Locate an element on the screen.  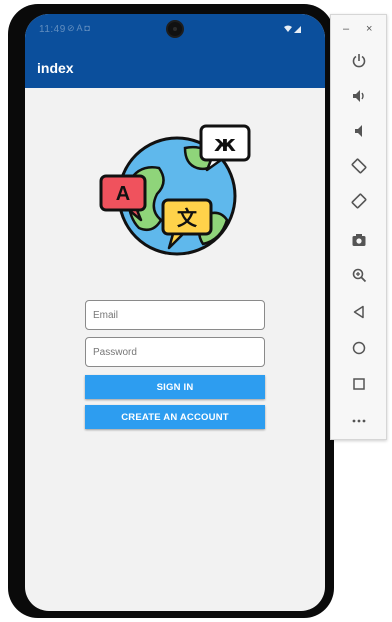
logo-letter-zh: 文 is located at coordinates (187, 218).